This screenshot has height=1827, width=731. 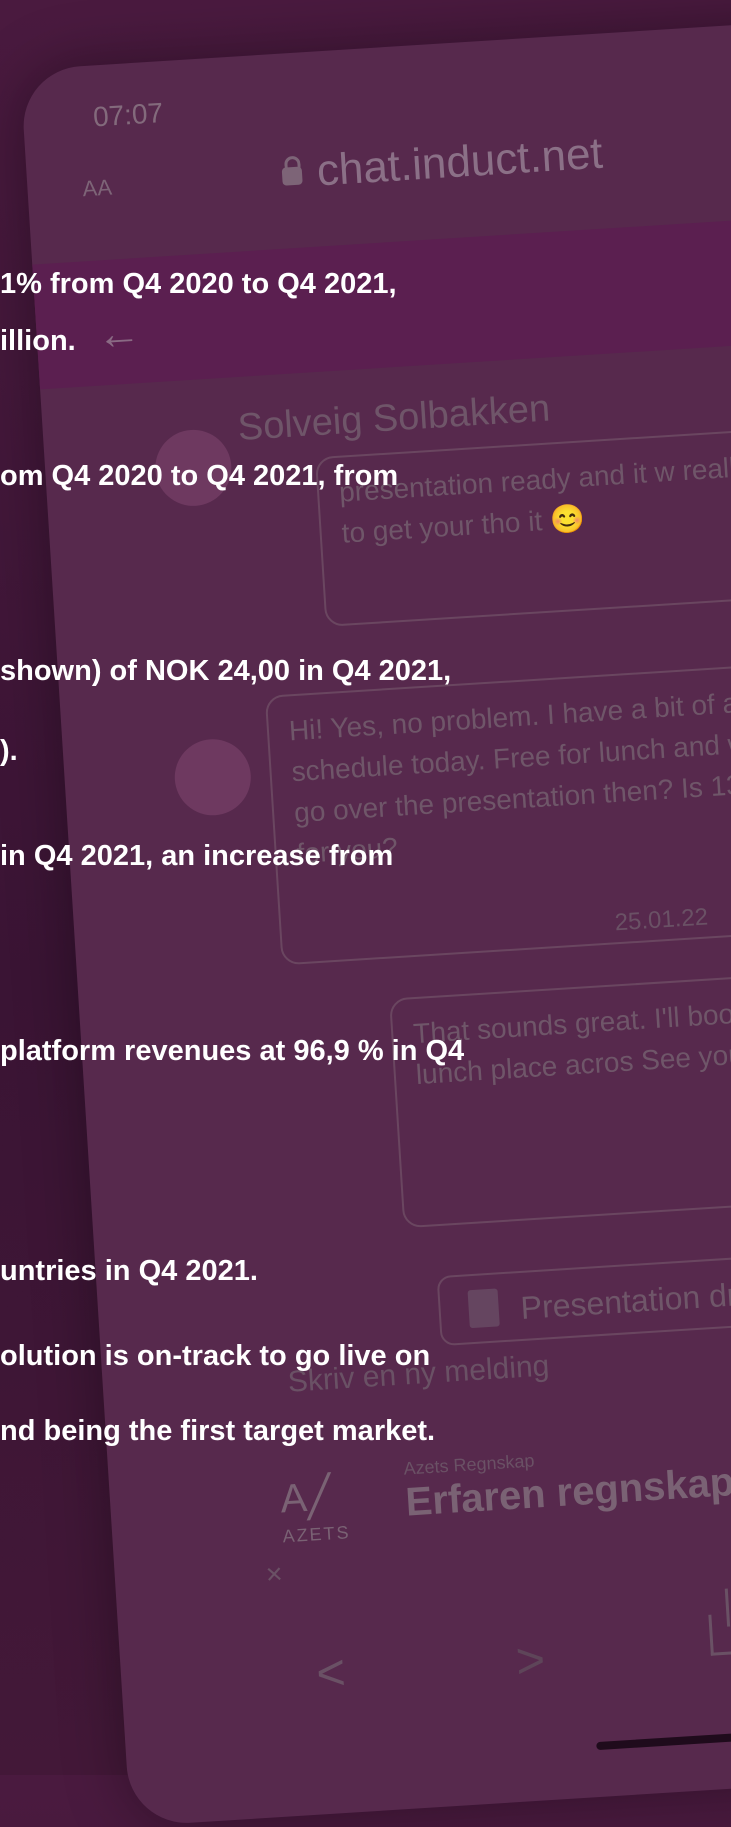 What do you see at coordinates (232, 1051) in the screenshot?
I see `highlight-line-7: platform revenues at 96,9 % in Q4` at bounding box center [232, 1051].